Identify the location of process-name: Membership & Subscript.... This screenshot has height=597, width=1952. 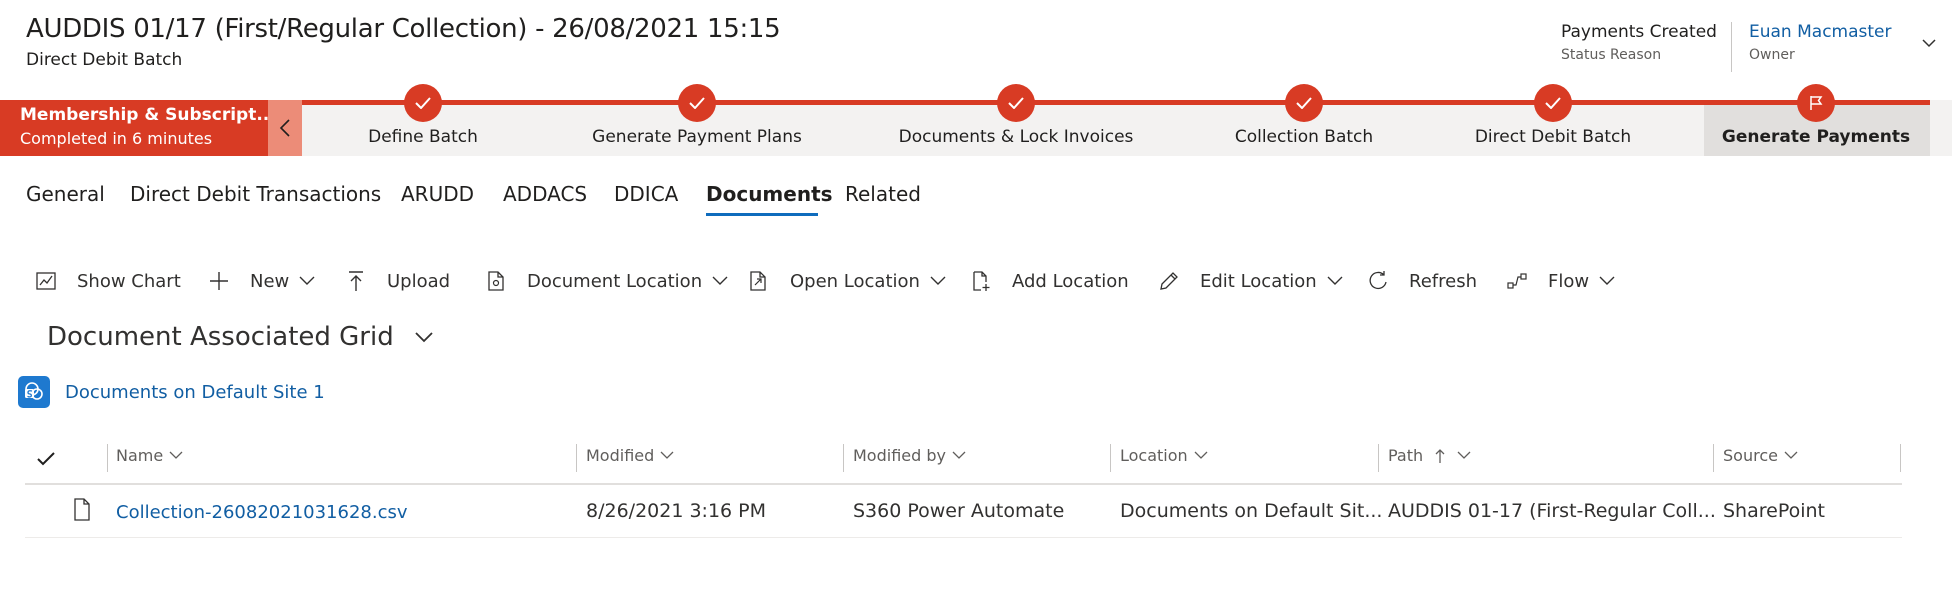
(144, 115).